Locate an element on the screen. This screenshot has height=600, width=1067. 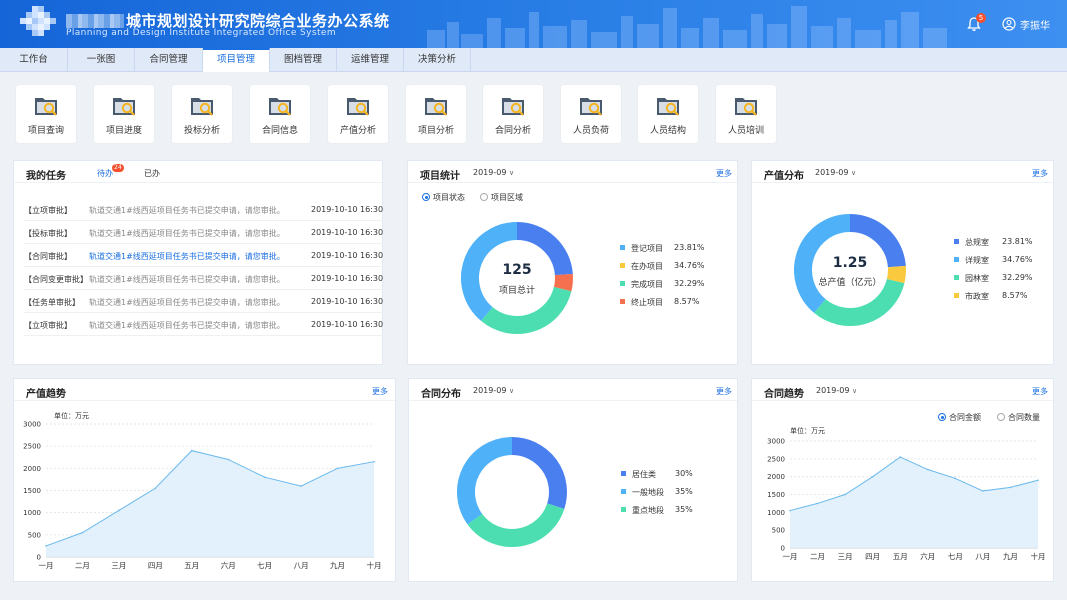
radio-project-region: 项目区域 is located at coordinates (501, 197).